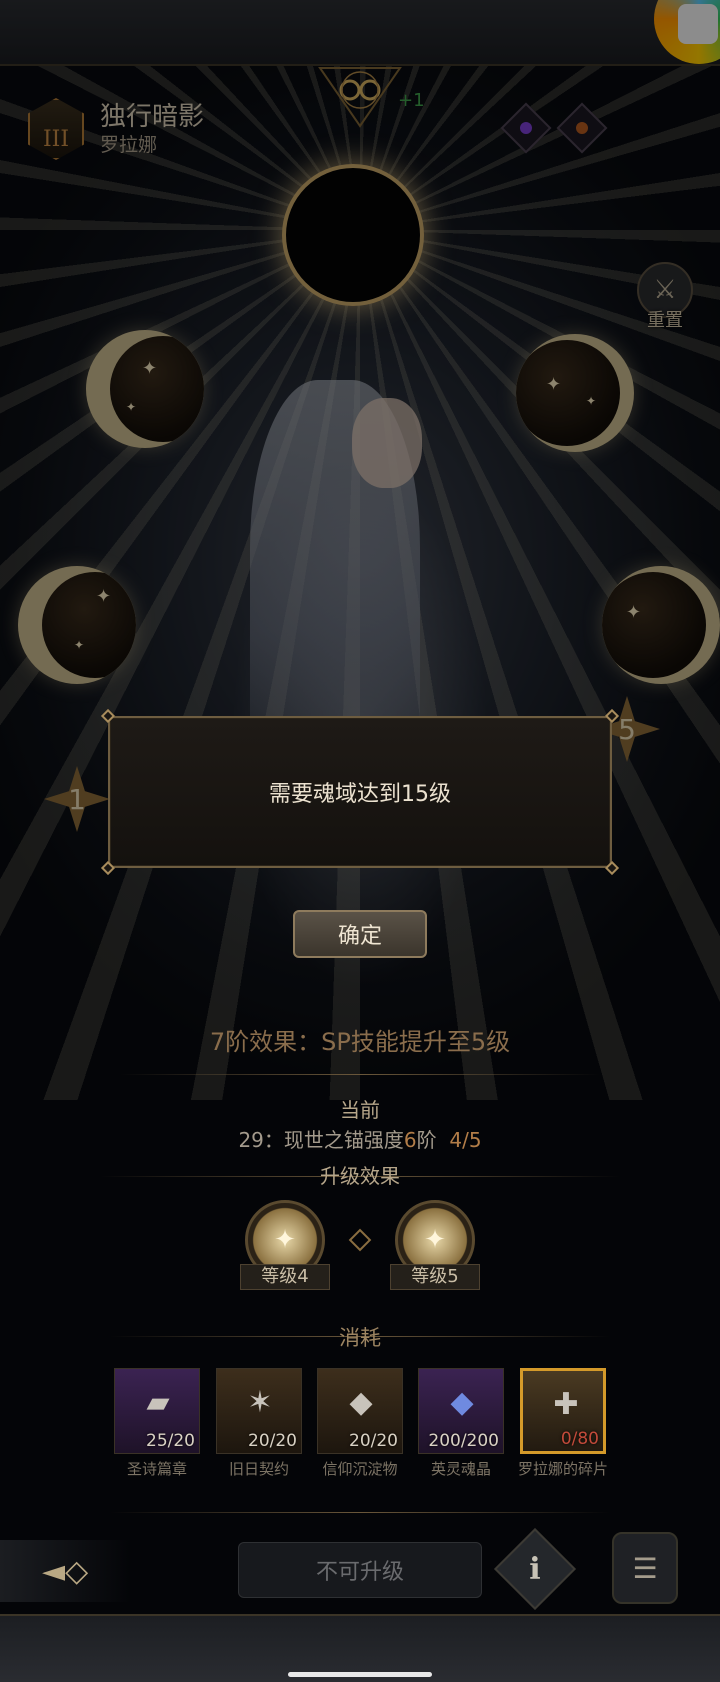 Image resolution: width=720 pixels, height=1682 pixels. What do you see at coordinates (360, 1469) in the screenshot?
I see `cost-item-3-name: 信仰沉淀物` at bounding box center [360, 1469].